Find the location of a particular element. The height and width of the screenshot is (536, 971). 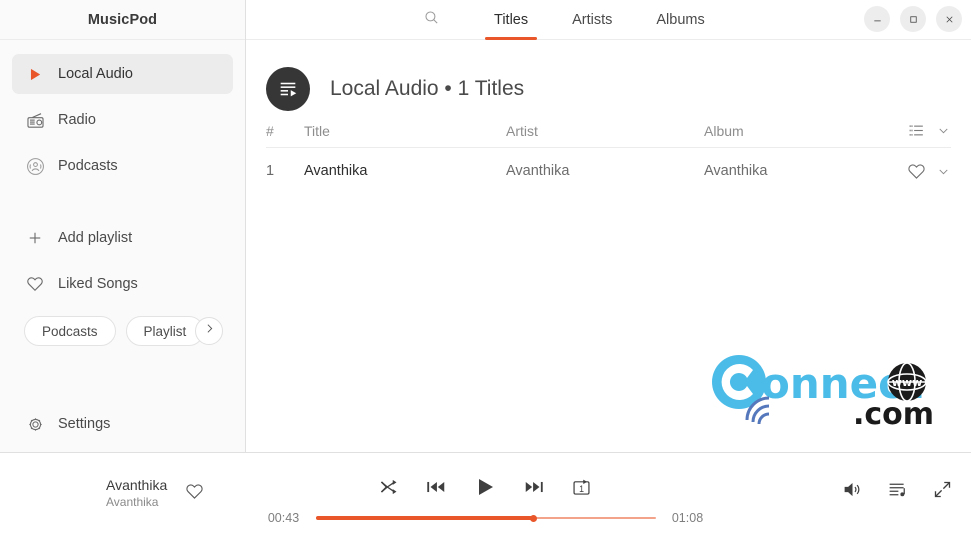

chevron-right-icon is located at coordinates (209, 331).